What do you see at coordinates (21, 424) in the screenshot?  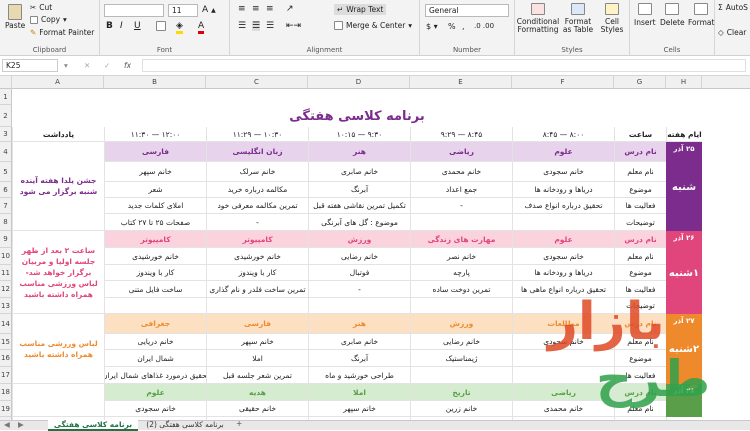 I see `tab-scroll-right-icon: ▶` at bounding box center [21, 424].